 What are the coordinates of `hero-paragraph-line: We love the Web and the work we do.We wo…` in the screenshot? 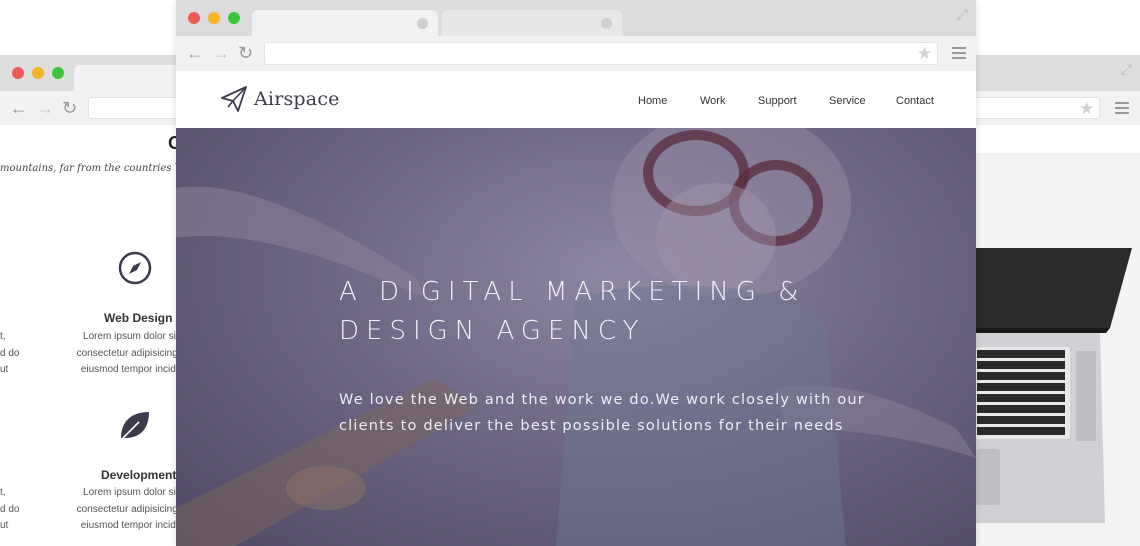 It's located at (602, 400).